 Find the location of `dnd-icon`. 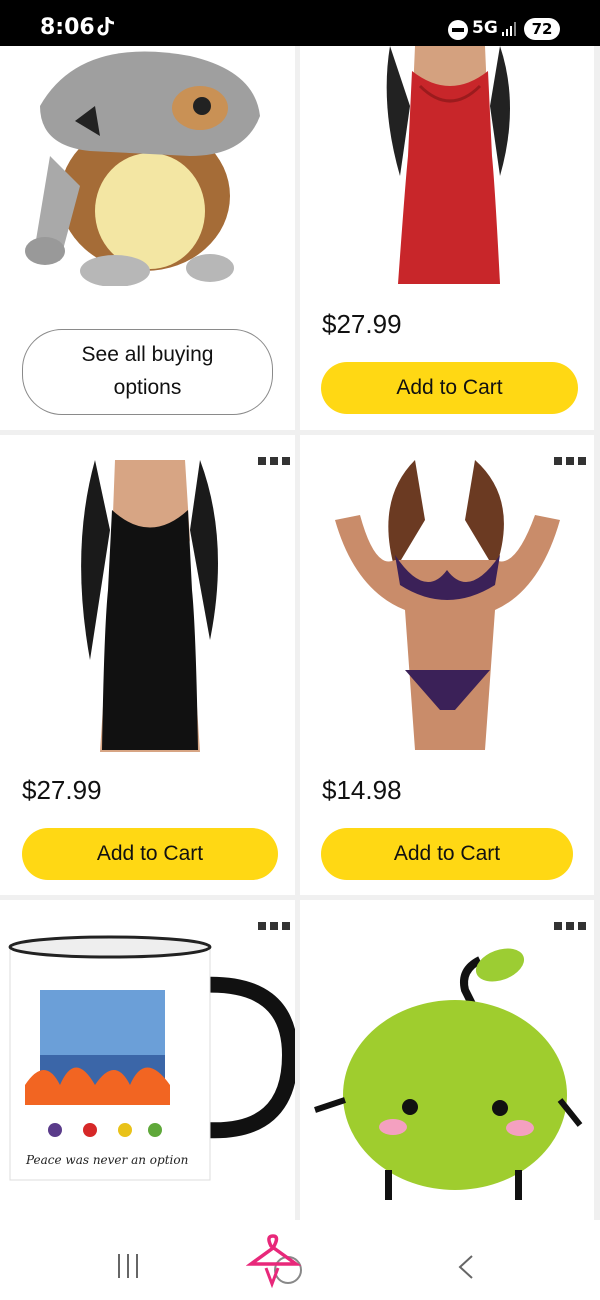

dnd-icon is located at coordinates (458, 30).